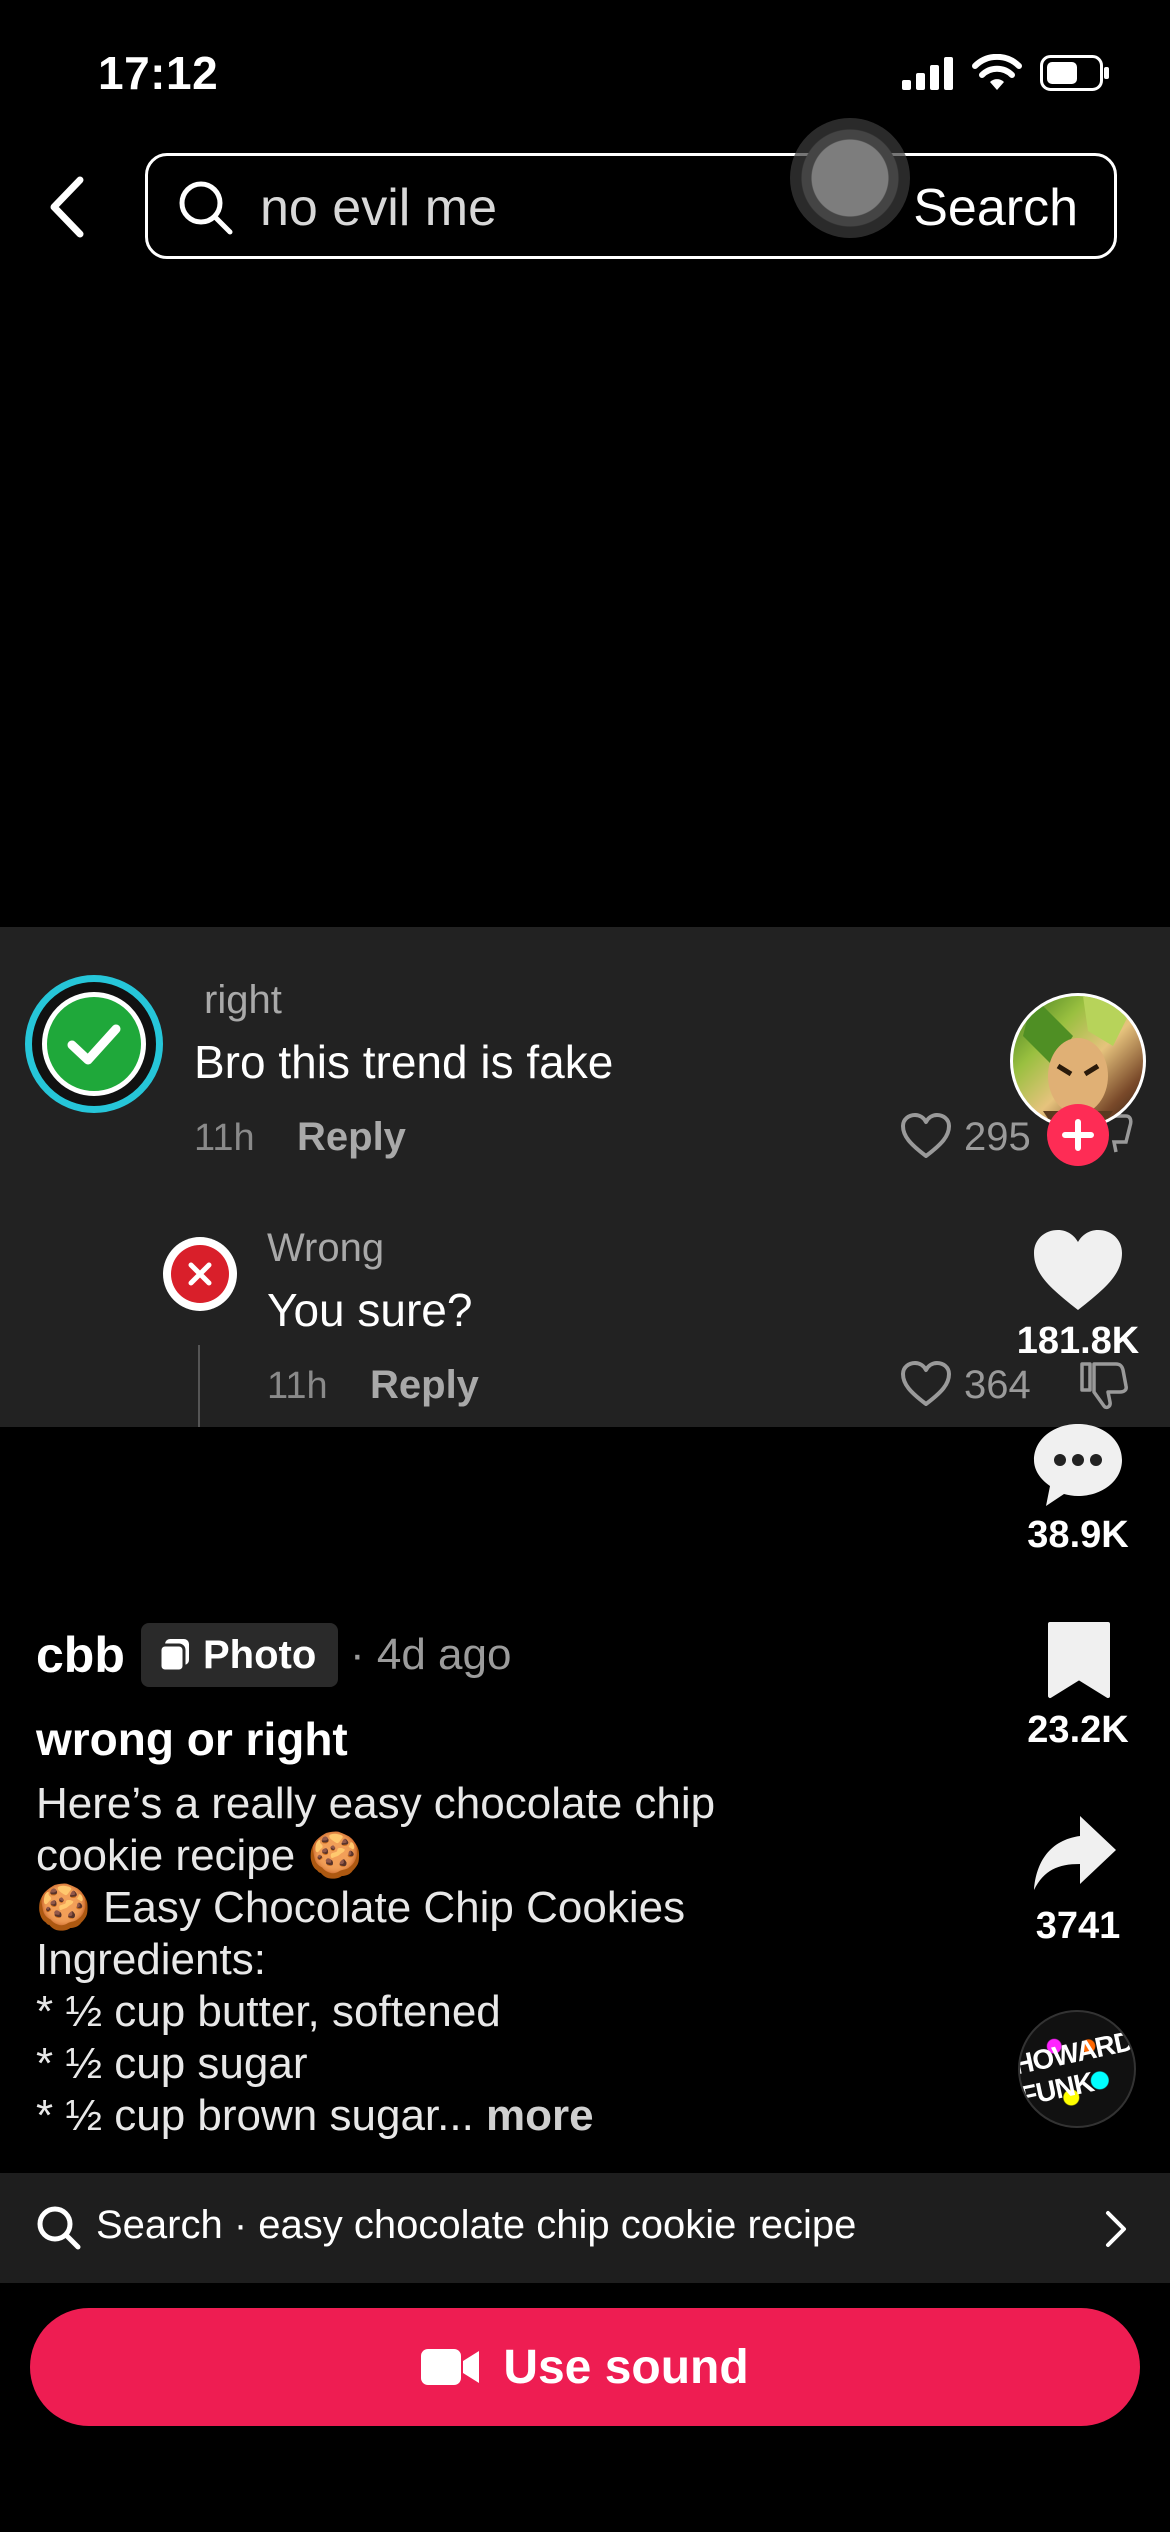 This screenshot has width=1170, height=2532. What do you see at coordinates (404, 1062) in the screenshot?
I see `comment-text: Bro this trend is fake` at bounding box center [404, 1062].